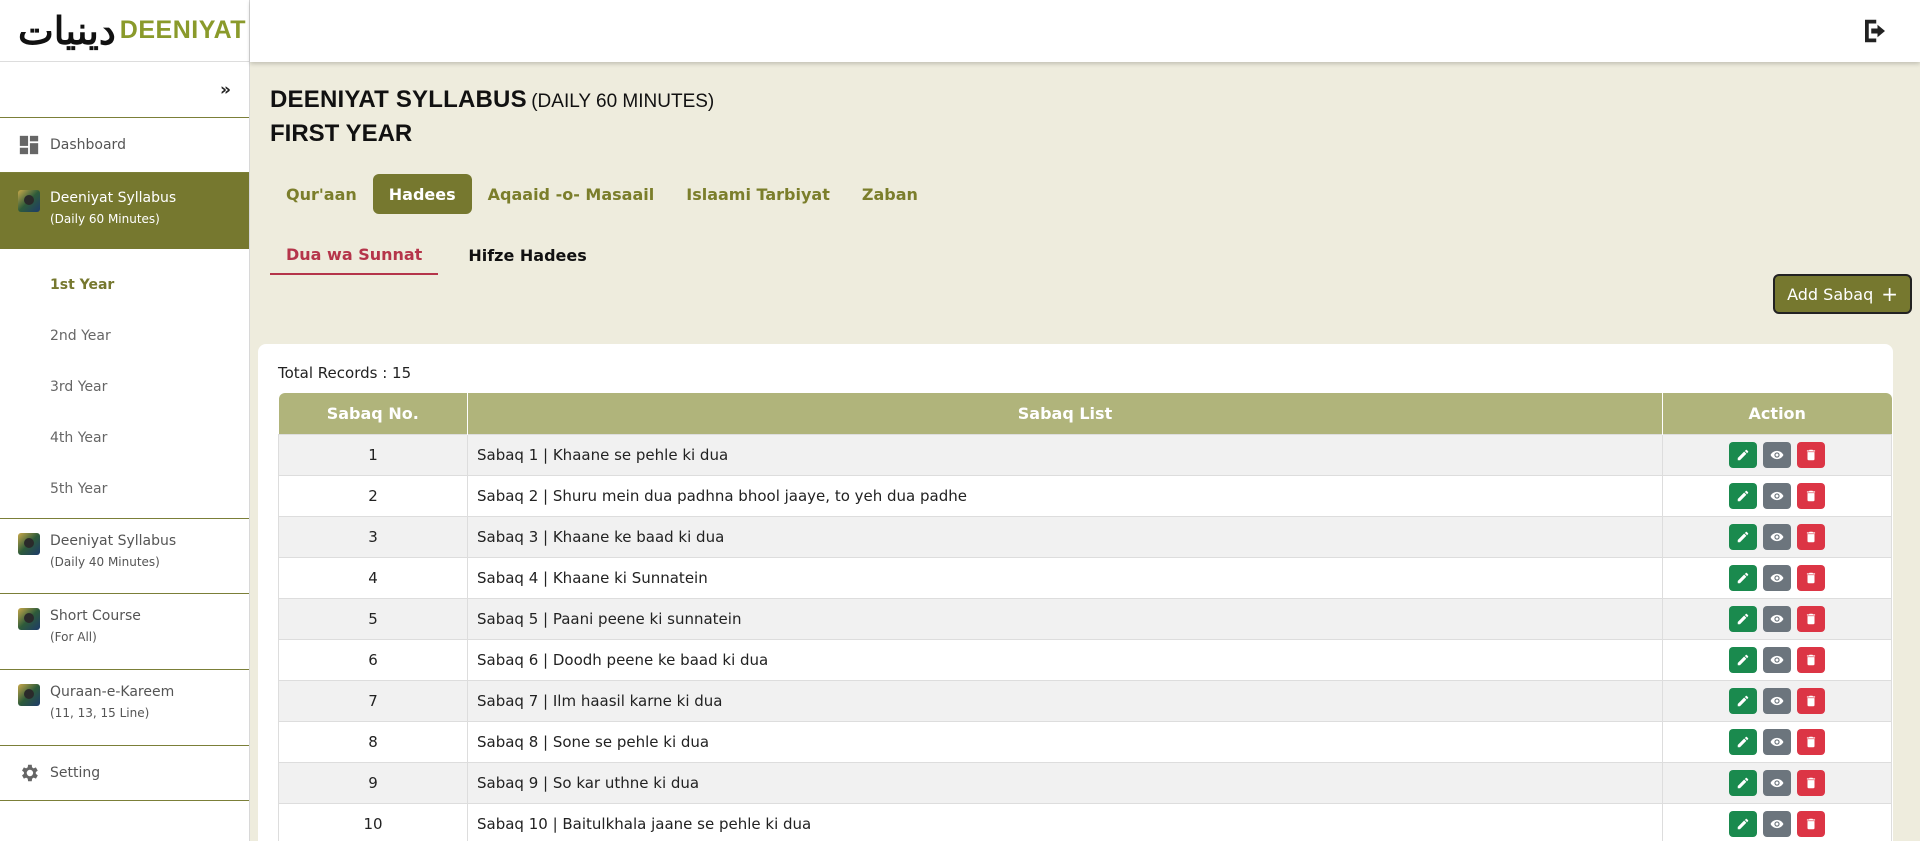  Describe the element at coordinates (1065, 659) in the screenshot. I see `sabaq-title: Sabaq 6 | Doodh peene ke baad ki dua` at that location.